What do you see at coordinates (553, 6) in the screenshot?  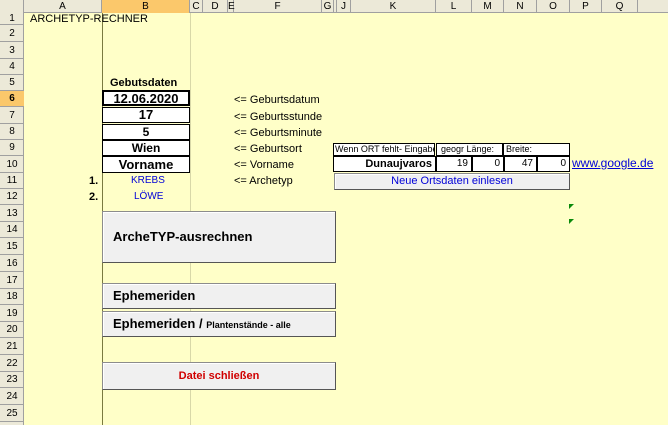 I see `col-o-header: O` at bounding box center [553, 6].